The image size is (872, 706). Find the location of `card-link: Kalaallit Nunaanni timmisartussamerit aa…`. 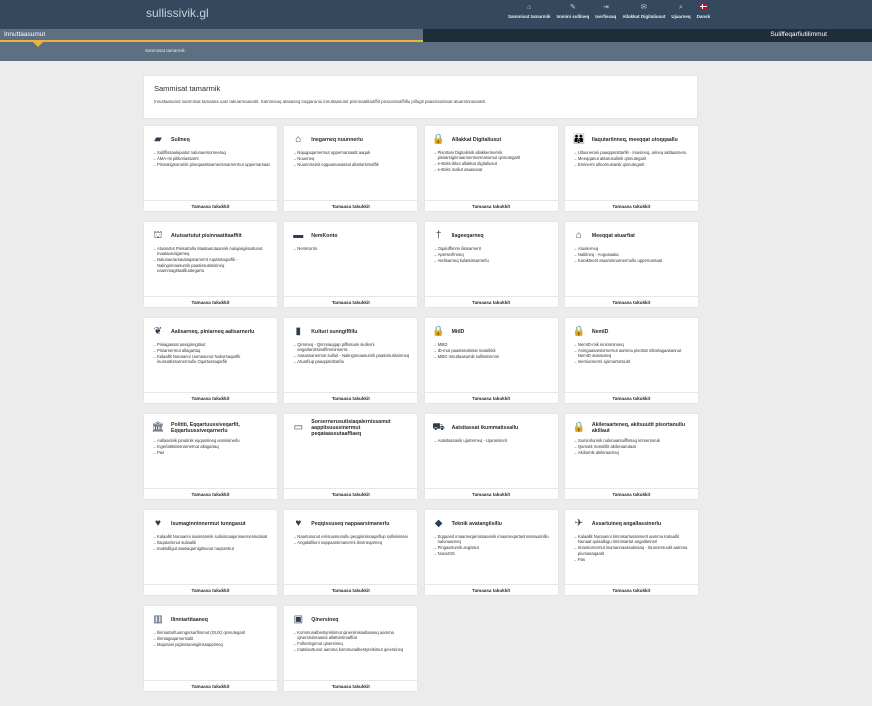

card-link: Kalaallit Nunaanni timmisartussamerit aa… is located at coordinates (632, 539).